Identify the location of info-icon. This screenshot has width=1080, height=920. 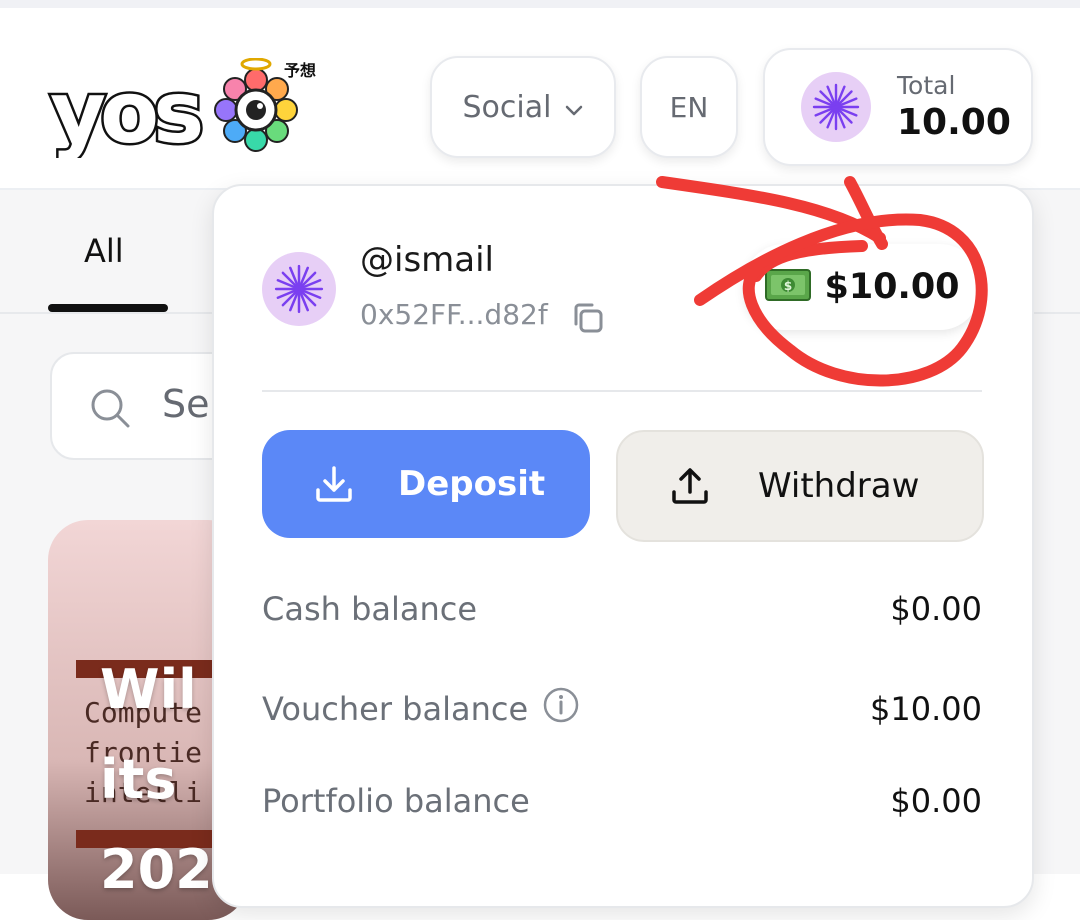
(561, 709).